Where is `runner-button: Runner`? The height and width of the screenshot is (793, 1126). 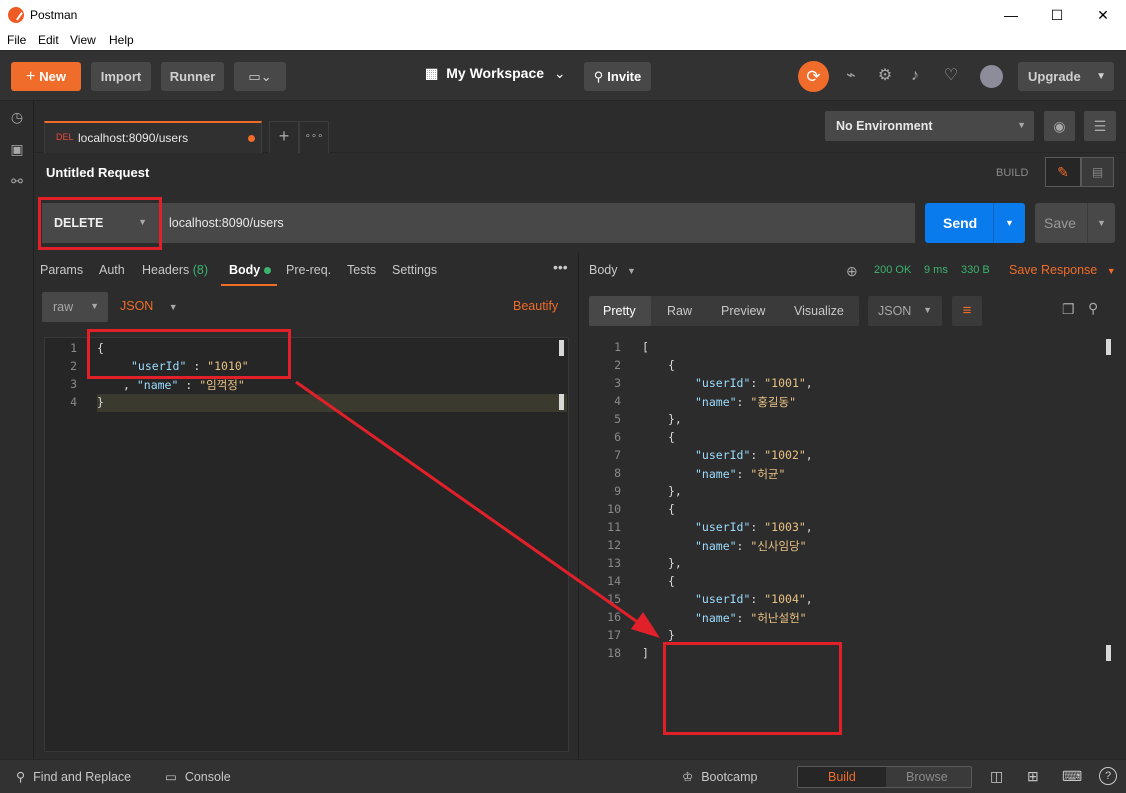 runner-button: Runner is located at coordinates (192, 76).